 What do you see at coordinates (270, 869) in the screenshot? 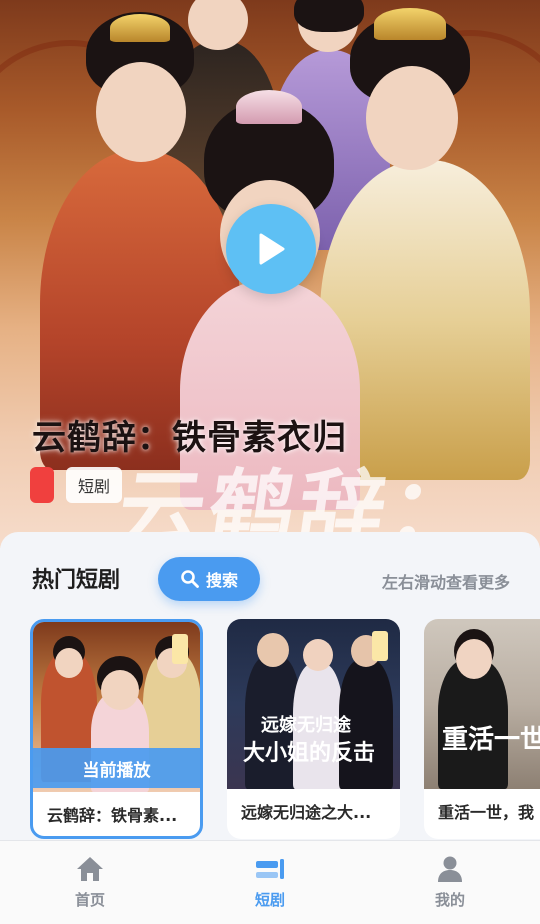
I see `short-drama-icon` at bounding box center [270, 869].